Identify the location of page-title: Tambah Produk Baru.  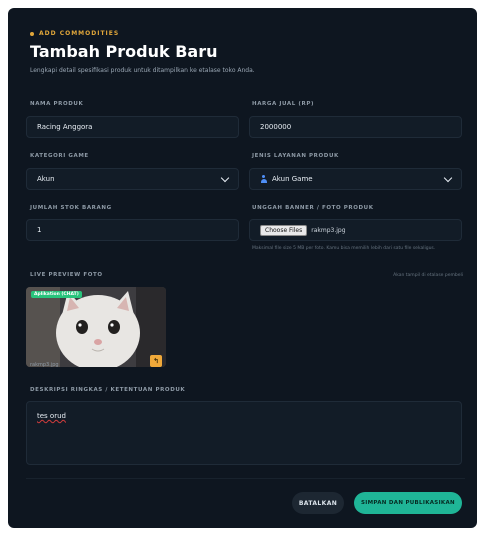
(124, 51).